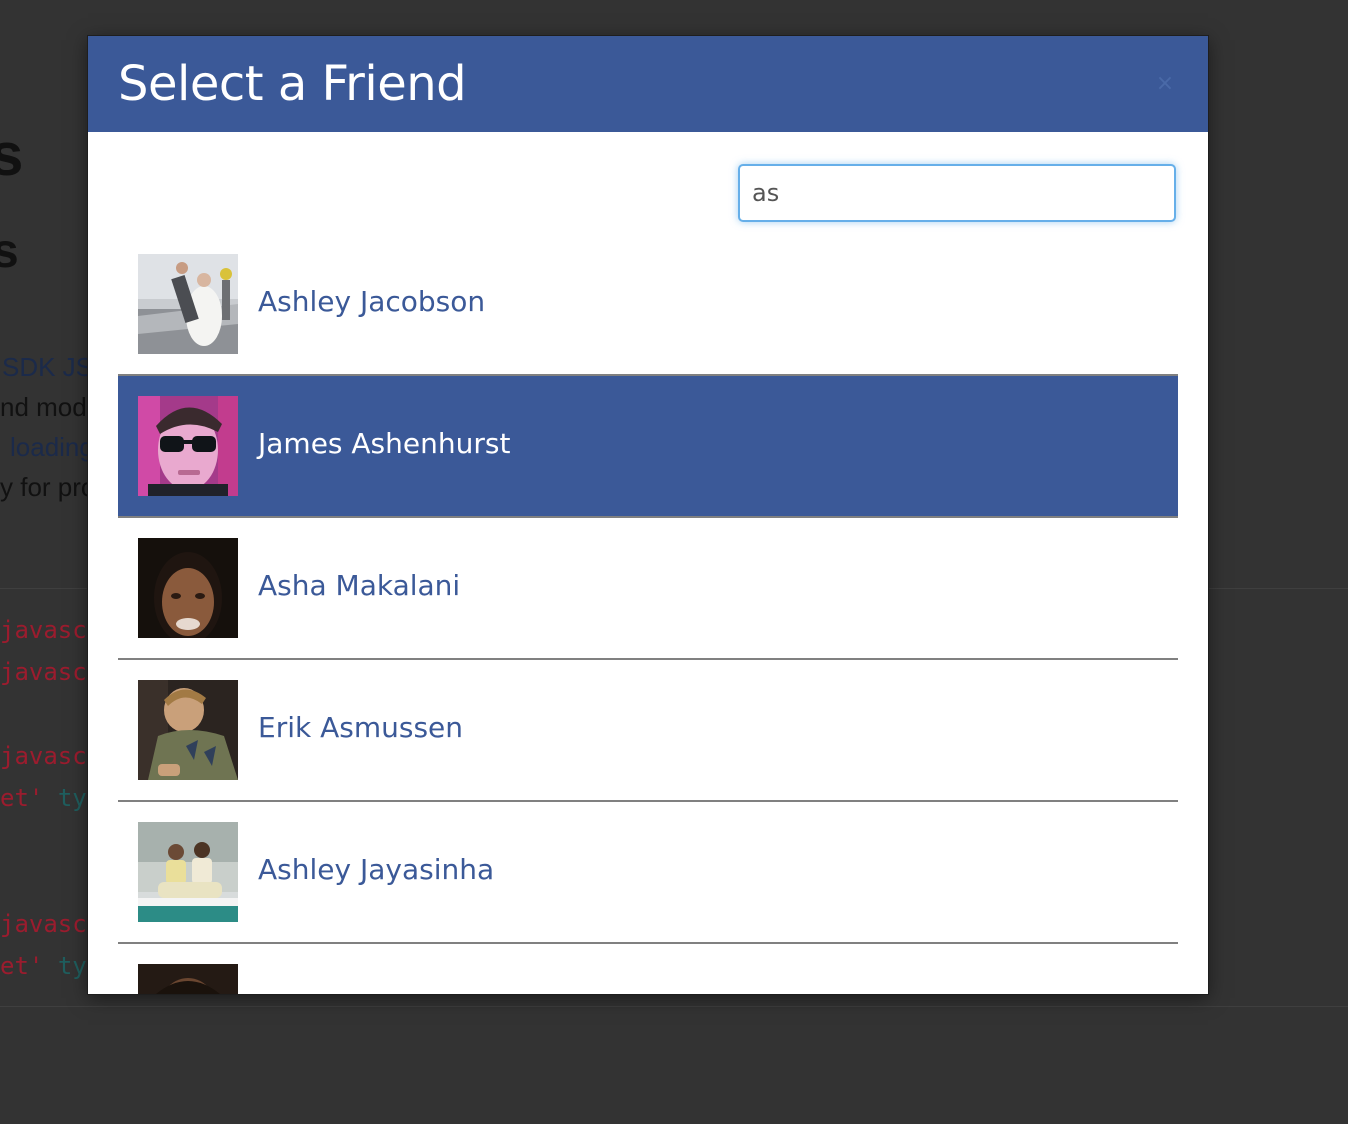 This screenshot has height=1124, width=1348. I want to click on background-heading-1: s, so click(12, 154).